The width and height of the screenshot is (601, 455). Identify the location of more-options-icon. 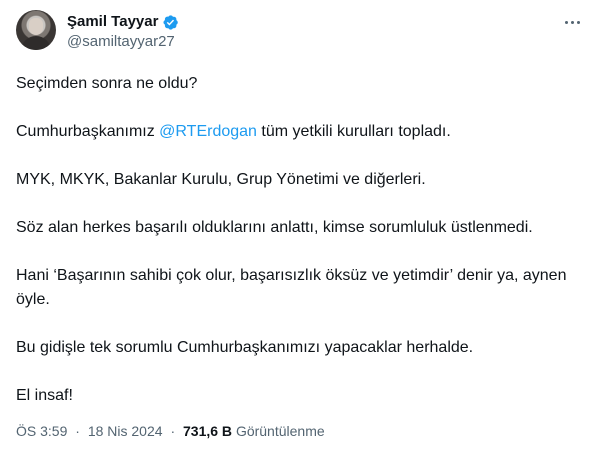
(572, 22).